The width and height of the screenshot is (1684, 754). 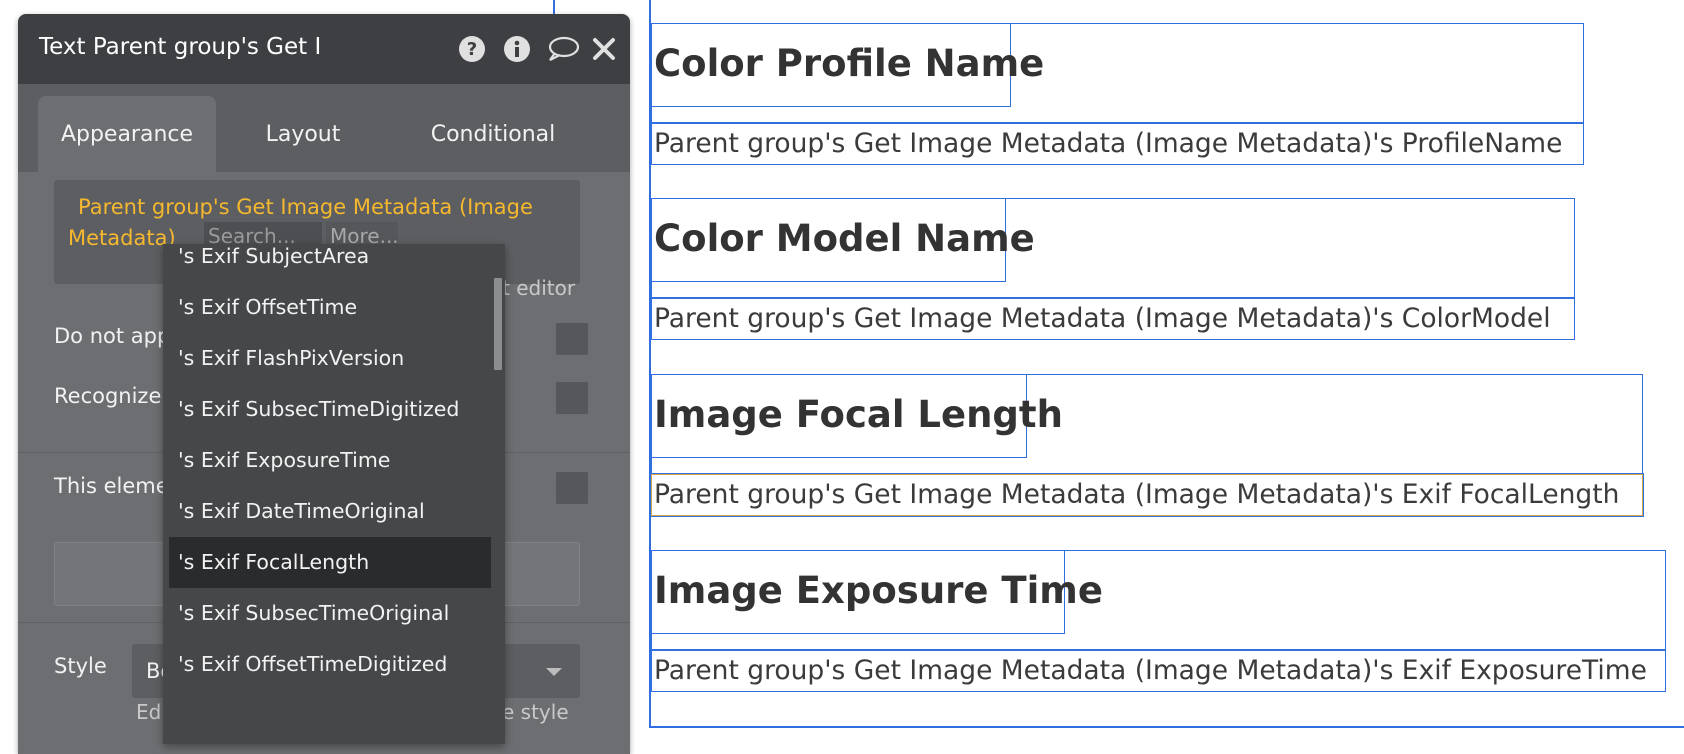 I want to click on editor-link: t editor, so click(x=538, y=288).